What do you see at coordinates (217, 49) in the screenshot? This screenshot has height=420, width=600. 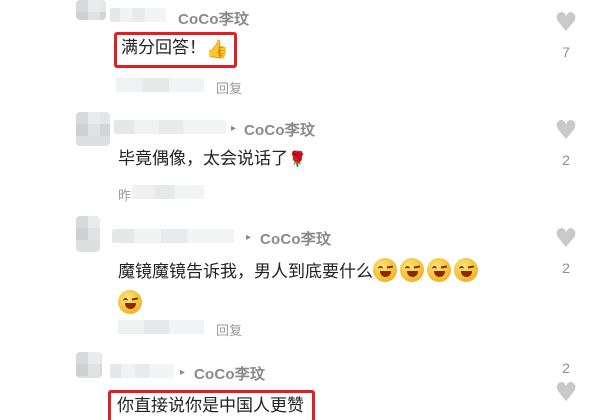 I see `thumbs-up-emoji-icon: 👍` at bounding box center [217, 49].